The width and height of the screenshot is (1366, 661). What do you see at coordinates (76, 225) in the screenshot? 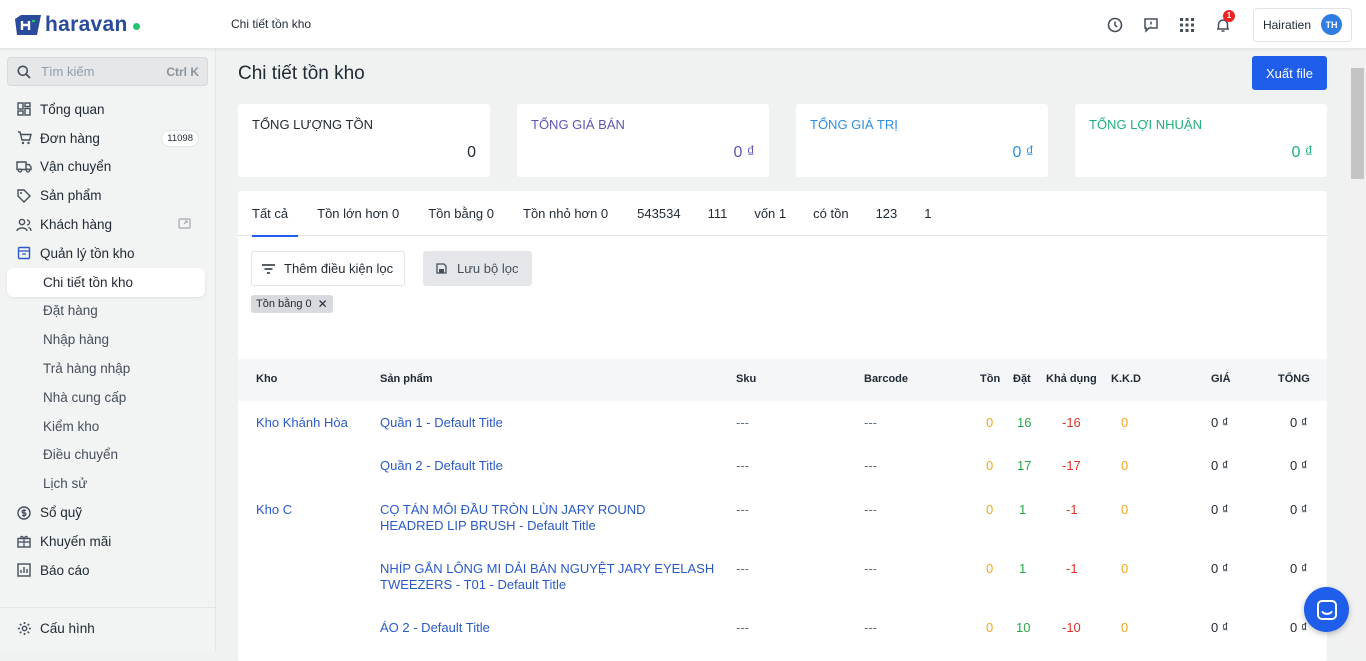
I see `sidebar-item-label: Khách hàng` at bounding box center [76, 225].